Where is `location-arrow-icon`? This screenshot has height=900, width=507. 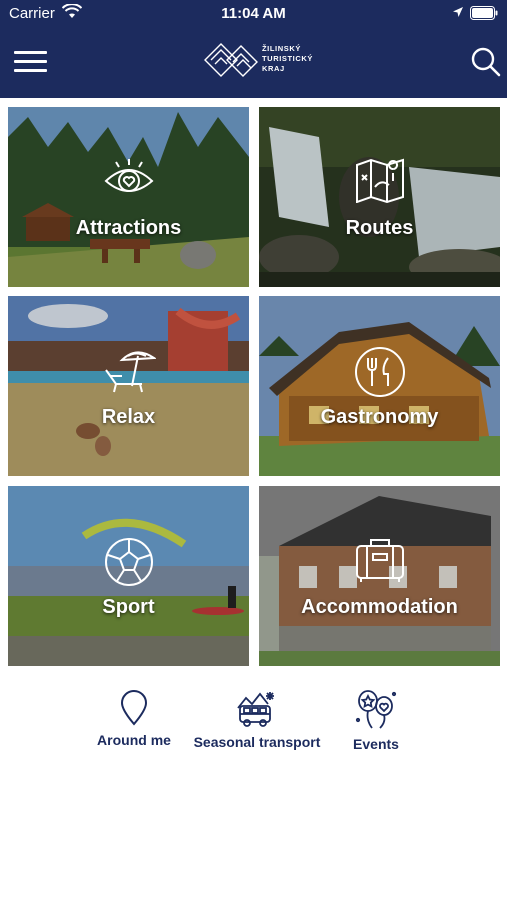
location-arrow-icon is located at coordinates (458, 12).